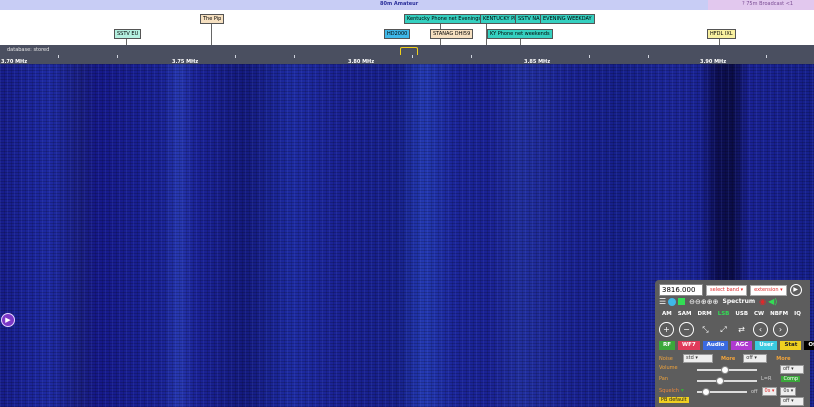  Describe the element at coordinates (666, 329) in the screenshot. I see `zoom-in-icon: +` at that location.